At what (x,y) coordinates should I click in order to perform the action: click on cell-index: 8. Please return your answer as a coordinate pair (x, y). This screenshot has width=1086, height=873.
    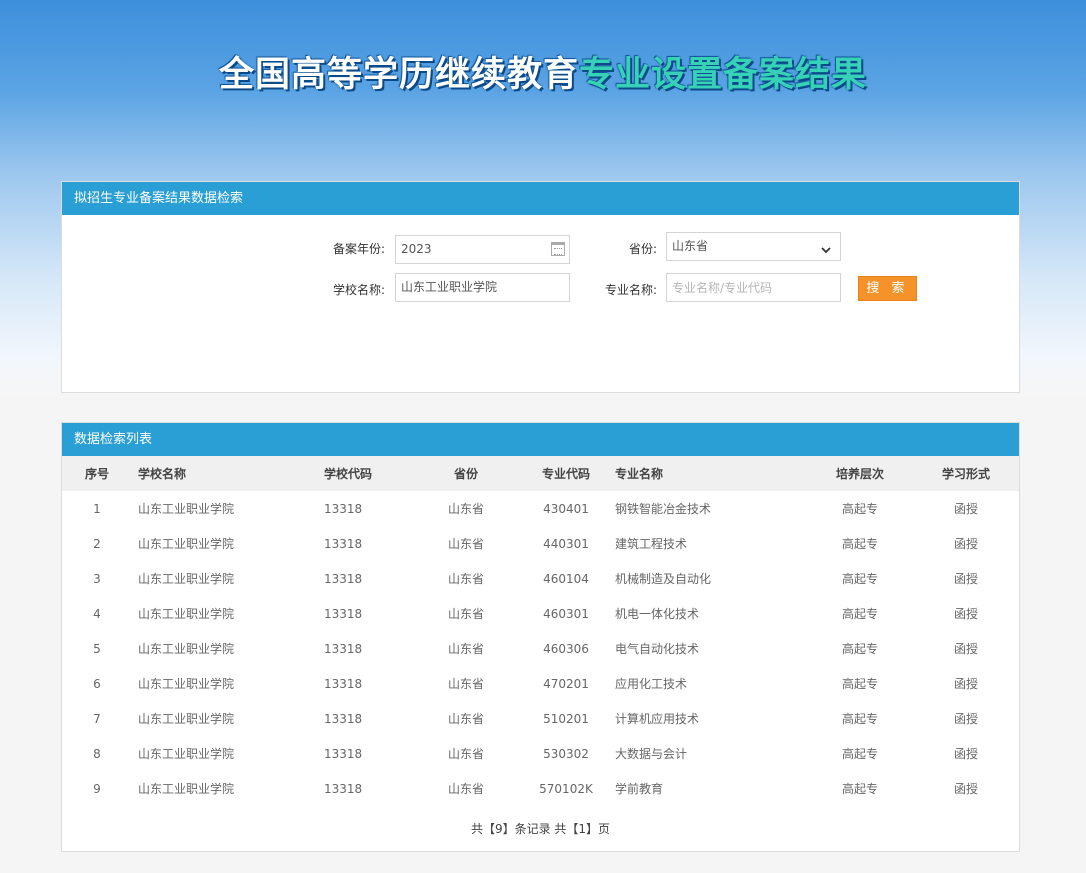
    Looking at the image, I should click on (97, 753).